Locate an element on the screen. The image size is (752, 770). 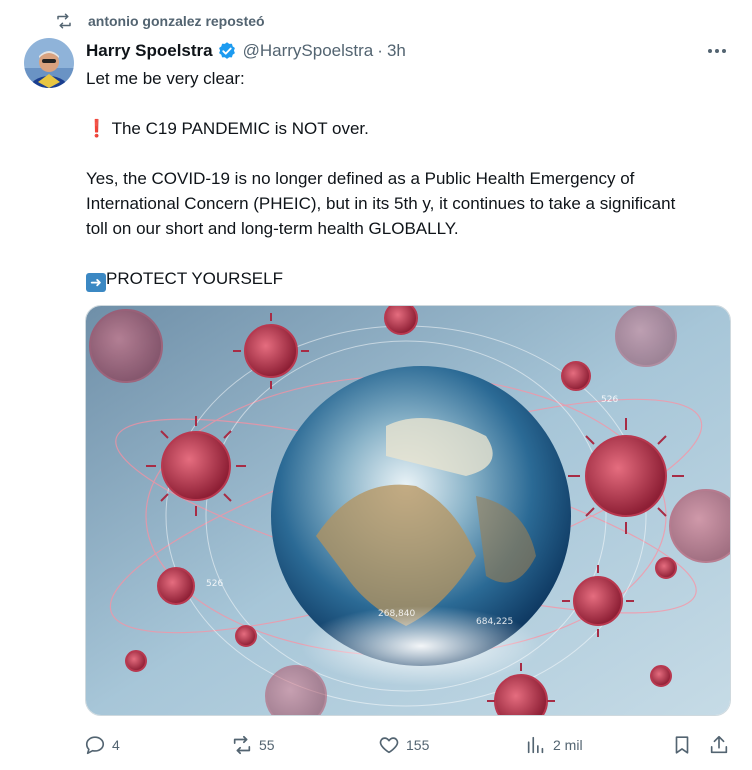
heart-icon is located at coordinates (389, 745).